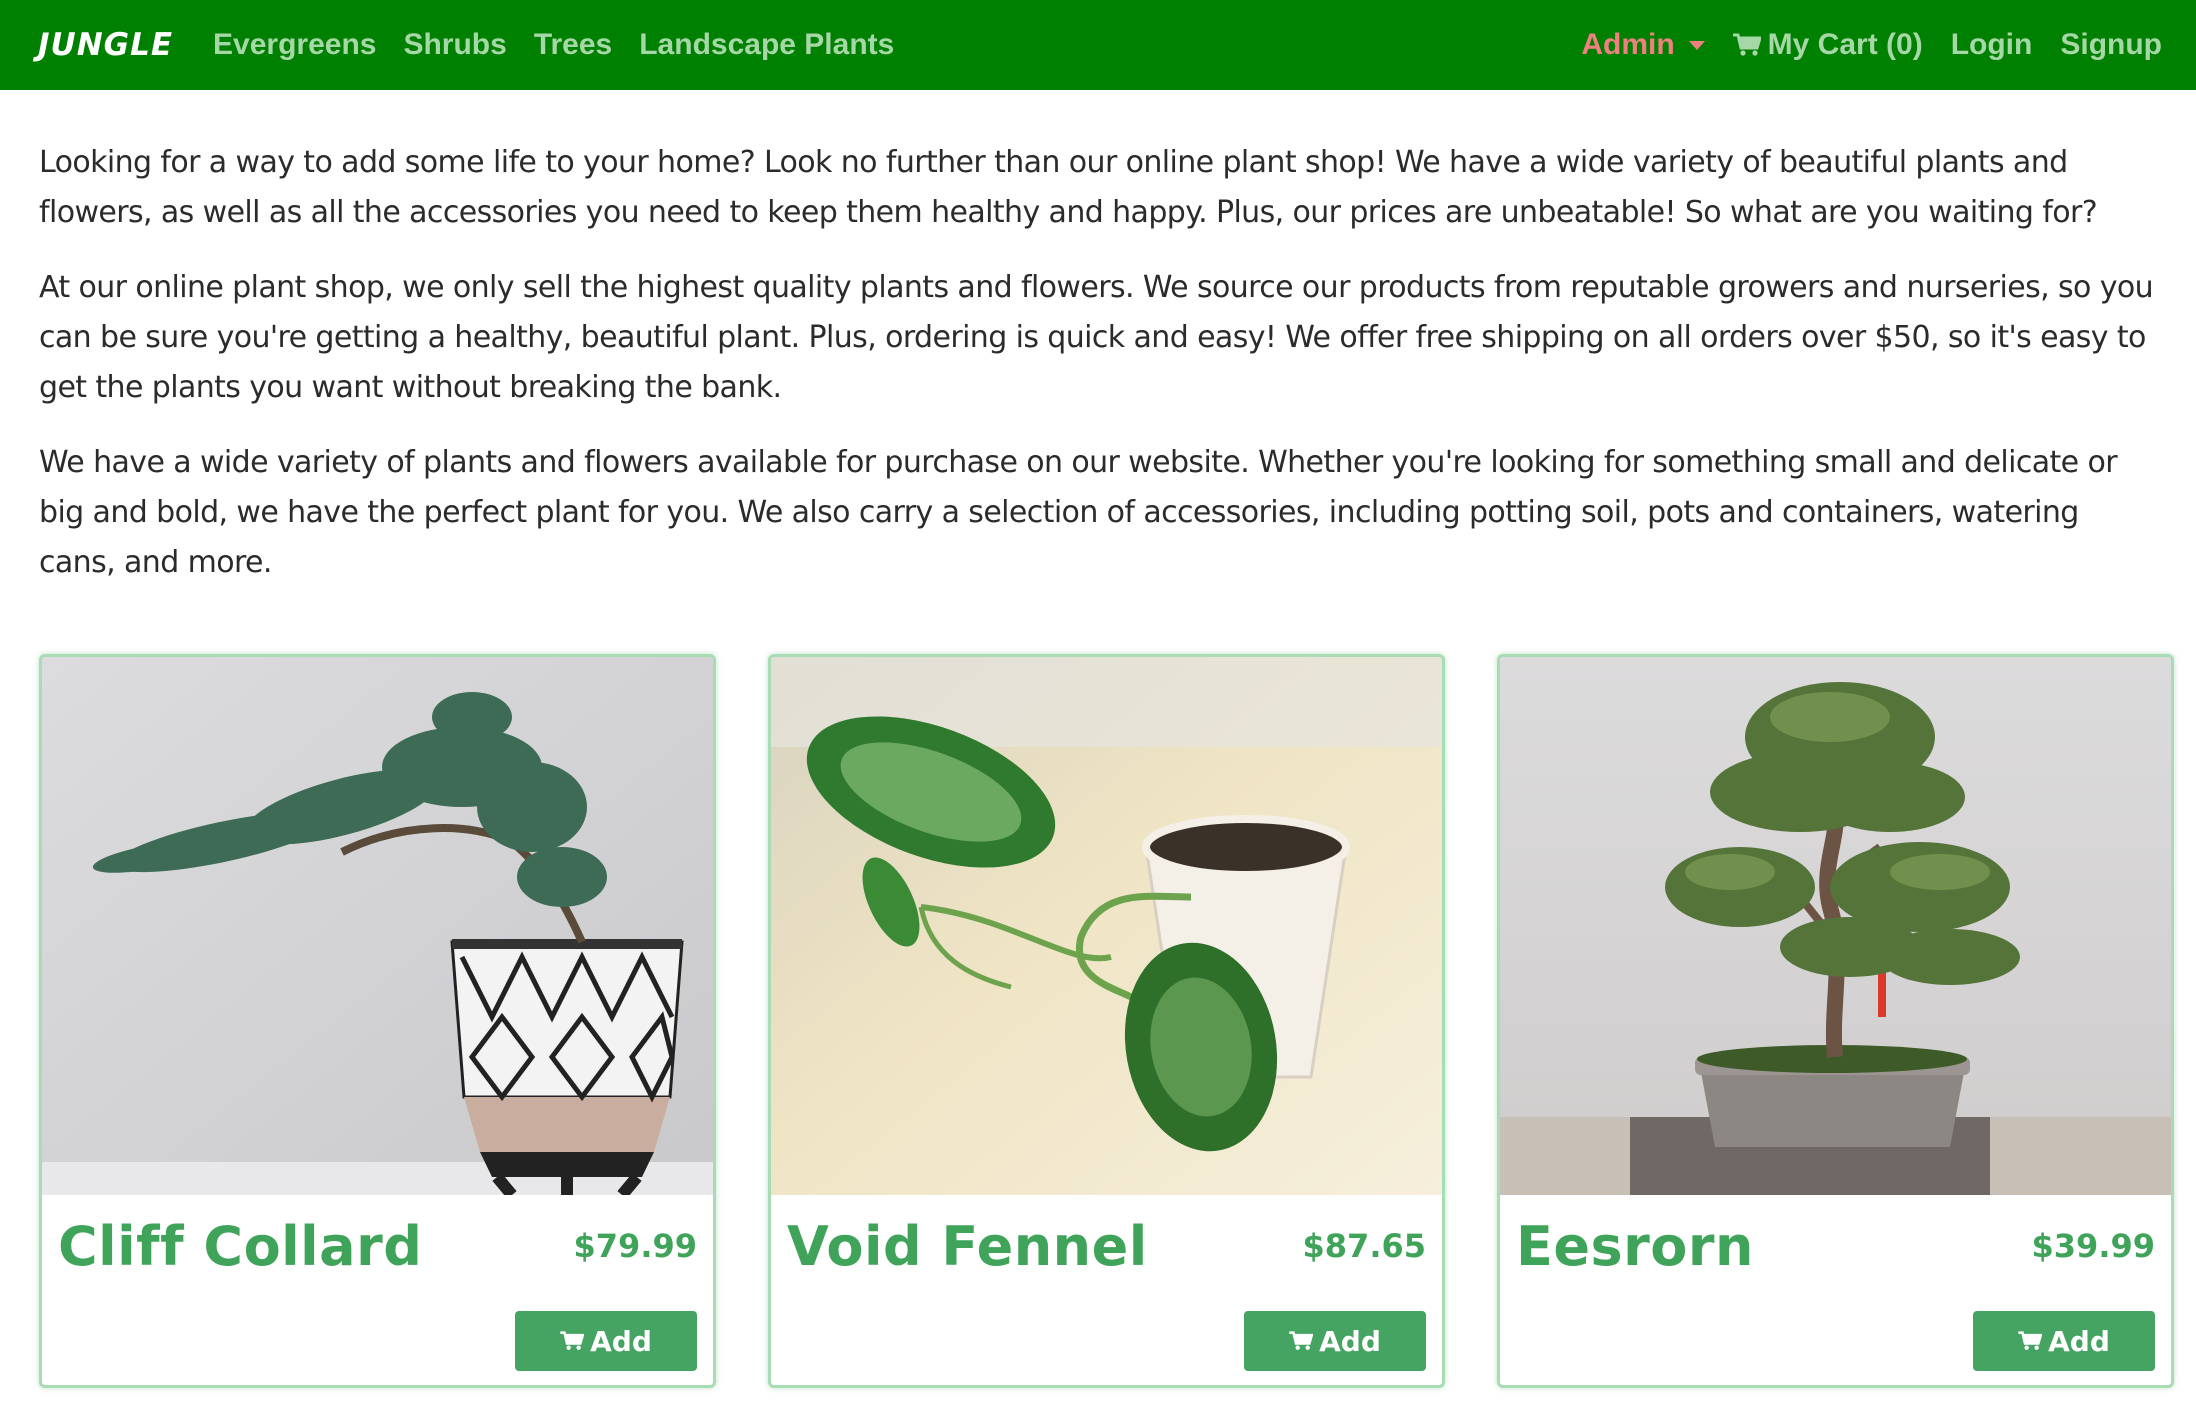  I want to click on nav-links: Evergreens Shrubs Trees Landscape Plants, so click(567, 45).